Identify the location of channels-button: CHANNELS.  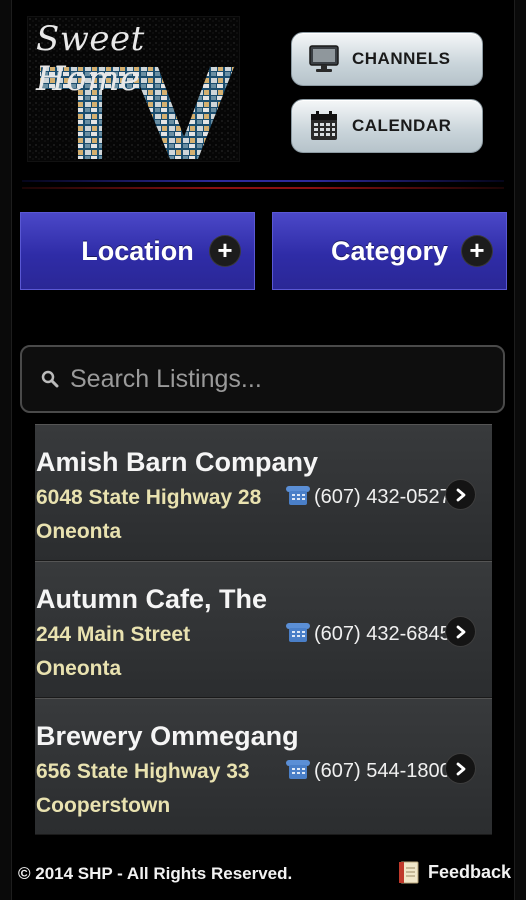
(387, 59).